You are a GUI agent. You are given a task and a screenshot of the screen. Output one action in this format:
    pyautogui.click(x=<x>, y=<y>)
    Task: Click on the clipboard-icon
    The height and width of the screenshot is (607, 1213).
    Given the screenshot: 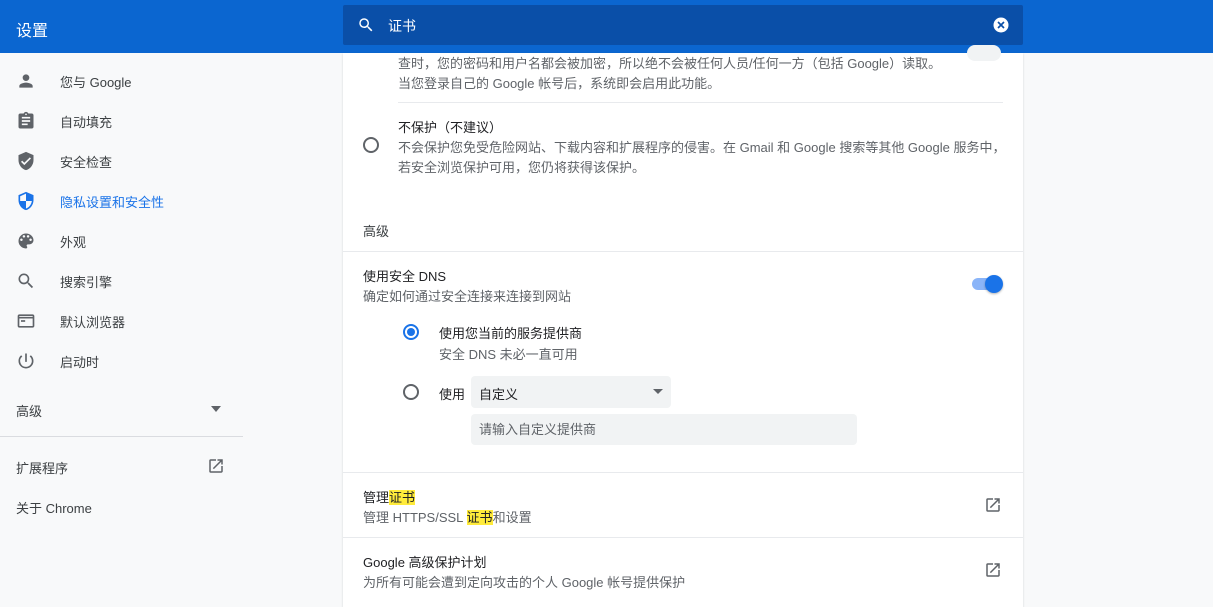 What is the action you would take?
    pyautogui.click(x=26, y=120)
    